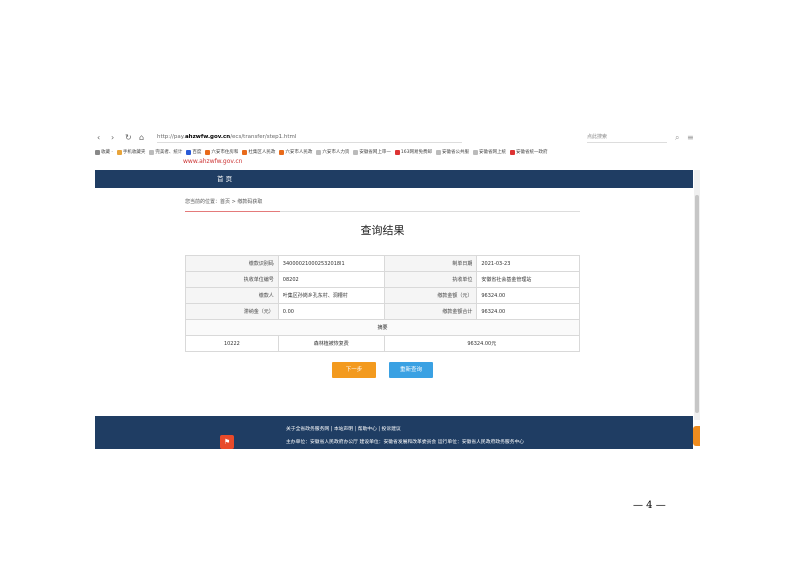 The height and width of the screenshot is (565, 800). Describe the element at coordinates (430, 279) in the screenshot. I see `cell-label: 执收单位` at that location.